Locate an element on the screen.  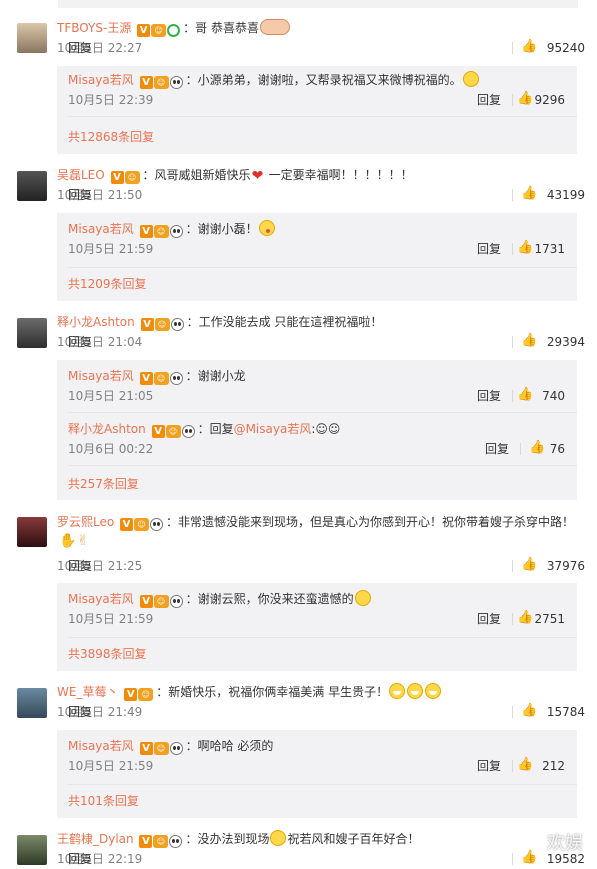
reply-time: 10月5日 21:05 is located at coordinates (111, 396).